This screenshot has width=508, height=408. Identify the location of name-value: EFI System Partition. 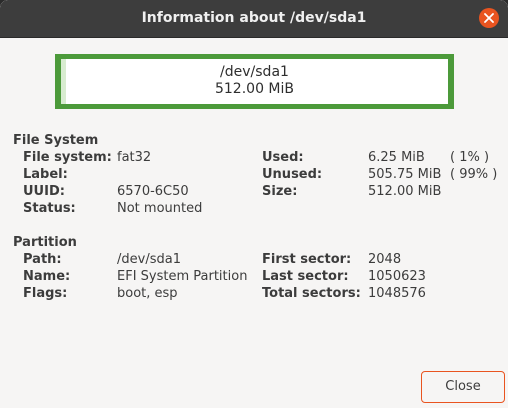
(182, 276).